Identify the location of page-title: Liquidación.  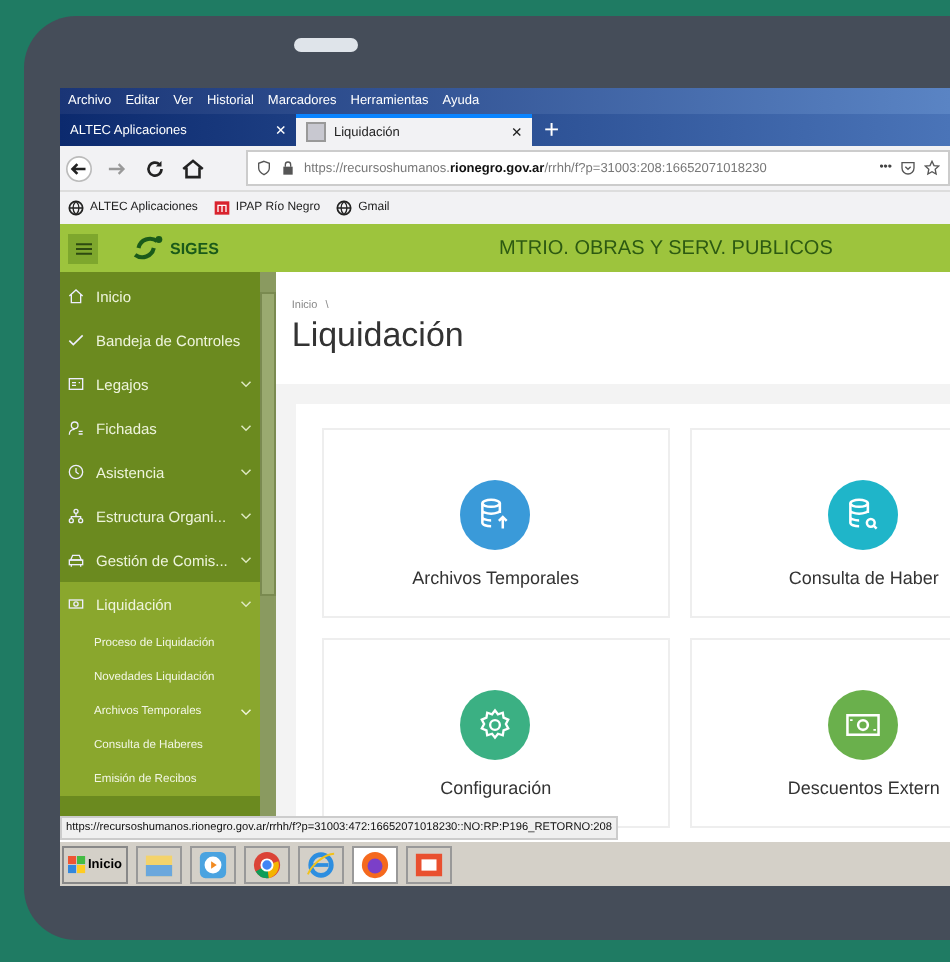
(378, 336).